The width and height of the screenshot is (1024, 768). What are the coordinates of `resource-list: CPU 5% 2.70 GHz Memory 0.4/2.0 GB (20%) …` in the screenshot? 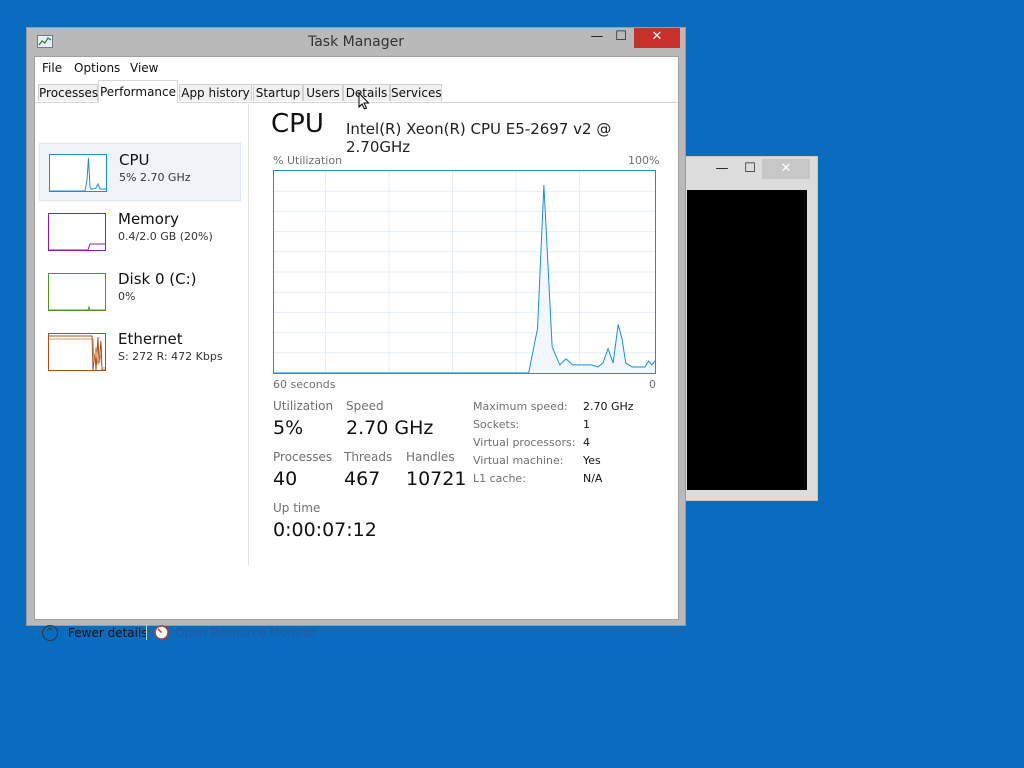 It's located at (142, 335).